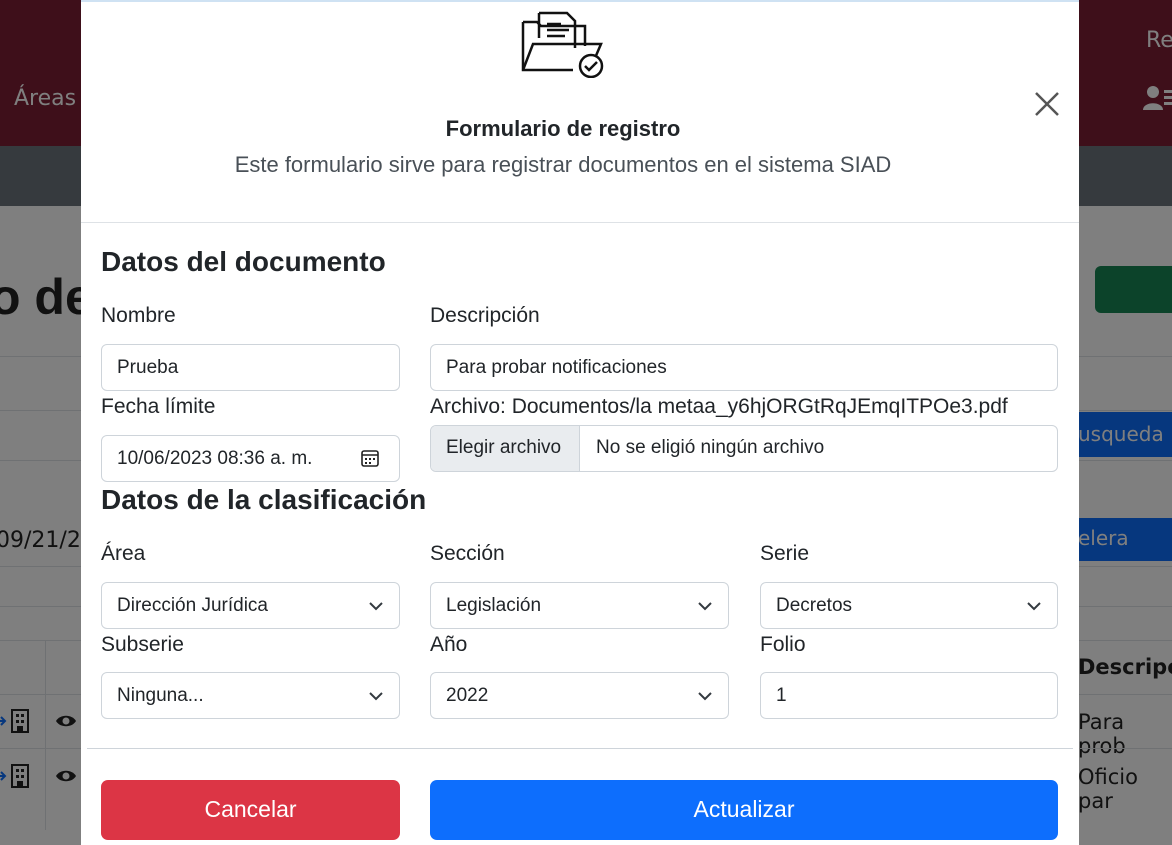  What do you see at coordinates (467, 695) in the screenshot?
I see `anio-value: 2022` at bounding box center [467, 695].